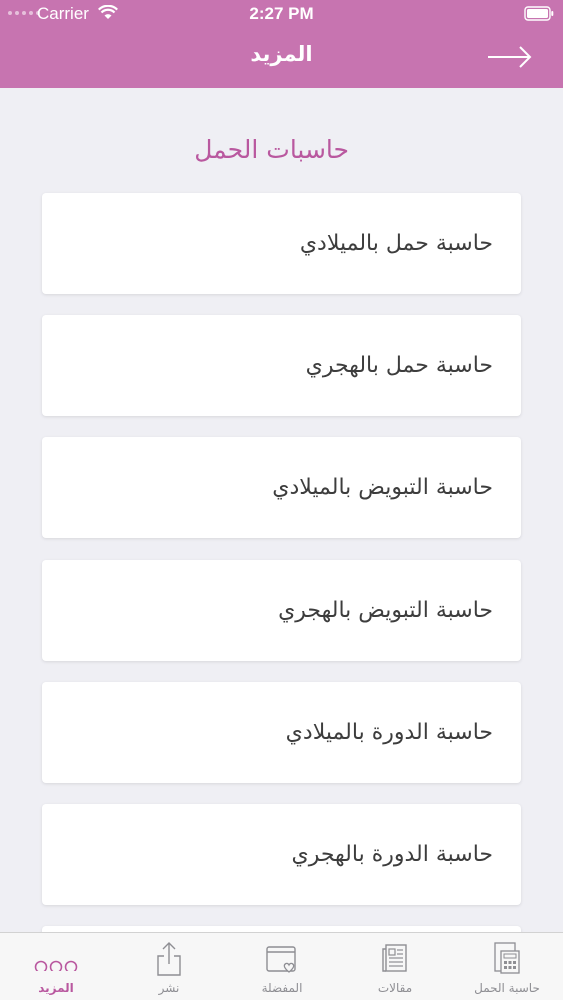 The width and height of the screenshot is (563, 1000). I want to click on list-item: حاسبة الدورة بالميلادي, so click(281, 732).